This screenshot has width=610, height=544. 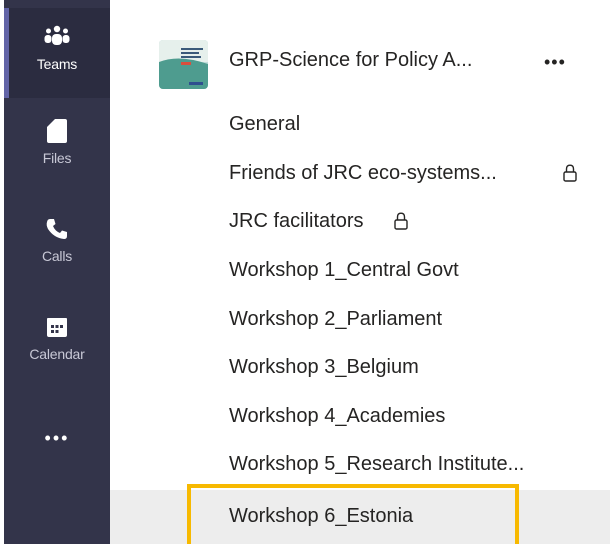 I want to click on team-avatar, so click(x=183, y=64).